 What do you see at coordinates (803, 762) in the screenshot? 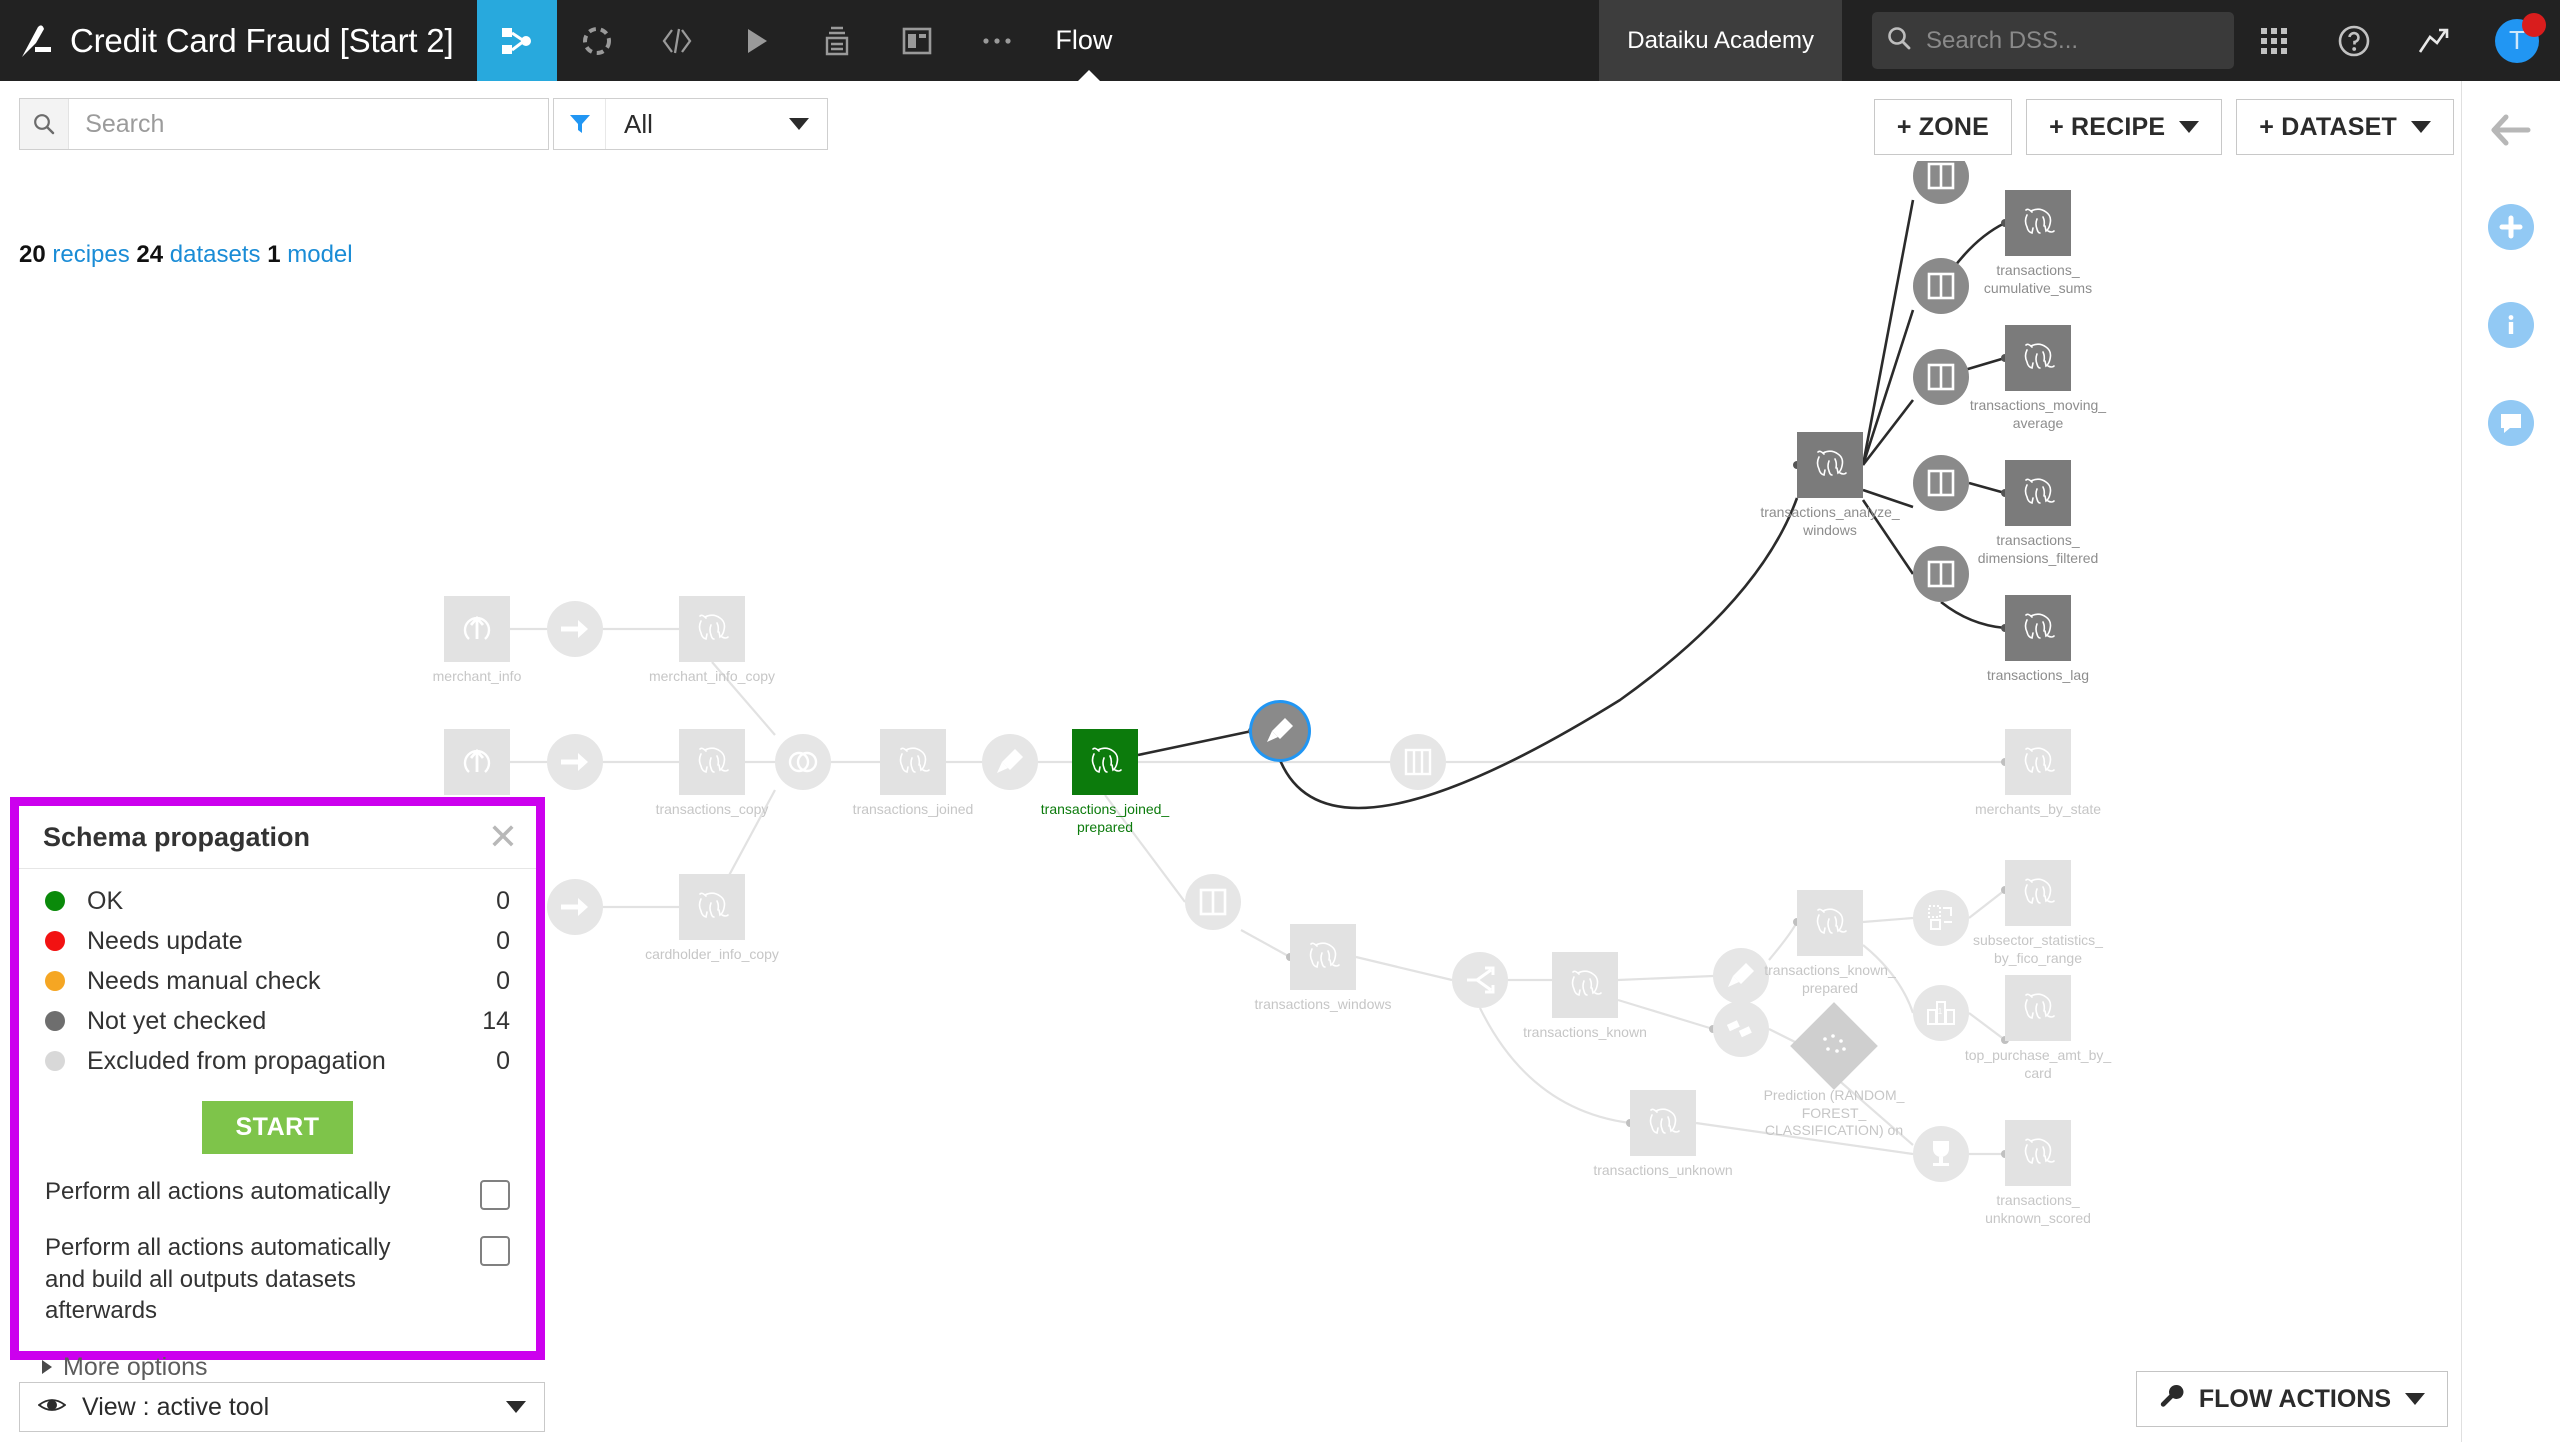
I see `recipe-node-r_join` at bounding box center [803, 762].